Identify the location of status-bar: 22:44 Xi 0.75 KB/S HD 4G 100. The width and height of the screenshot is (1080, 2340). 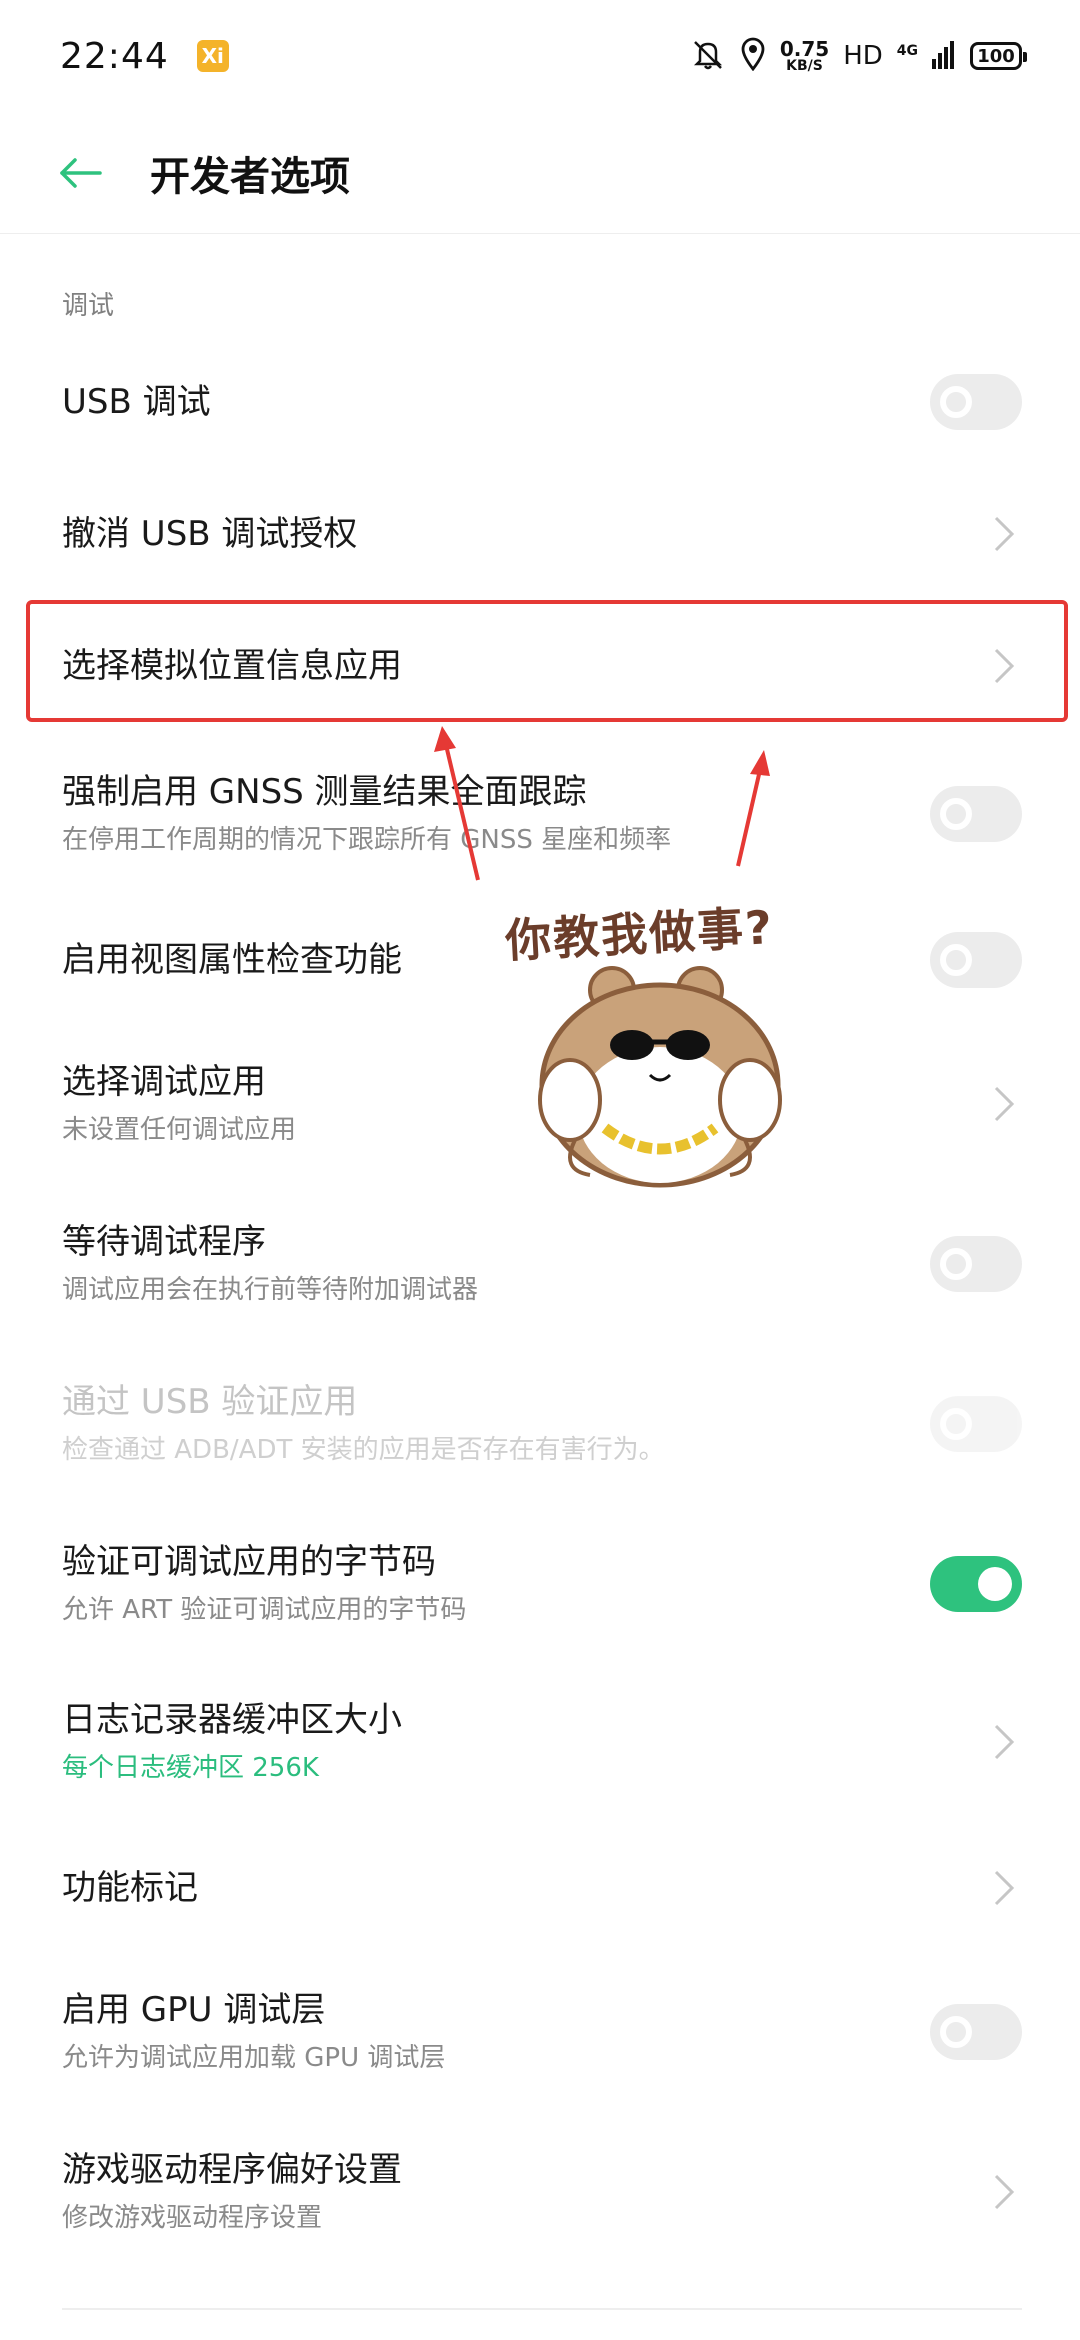
(540, 56).